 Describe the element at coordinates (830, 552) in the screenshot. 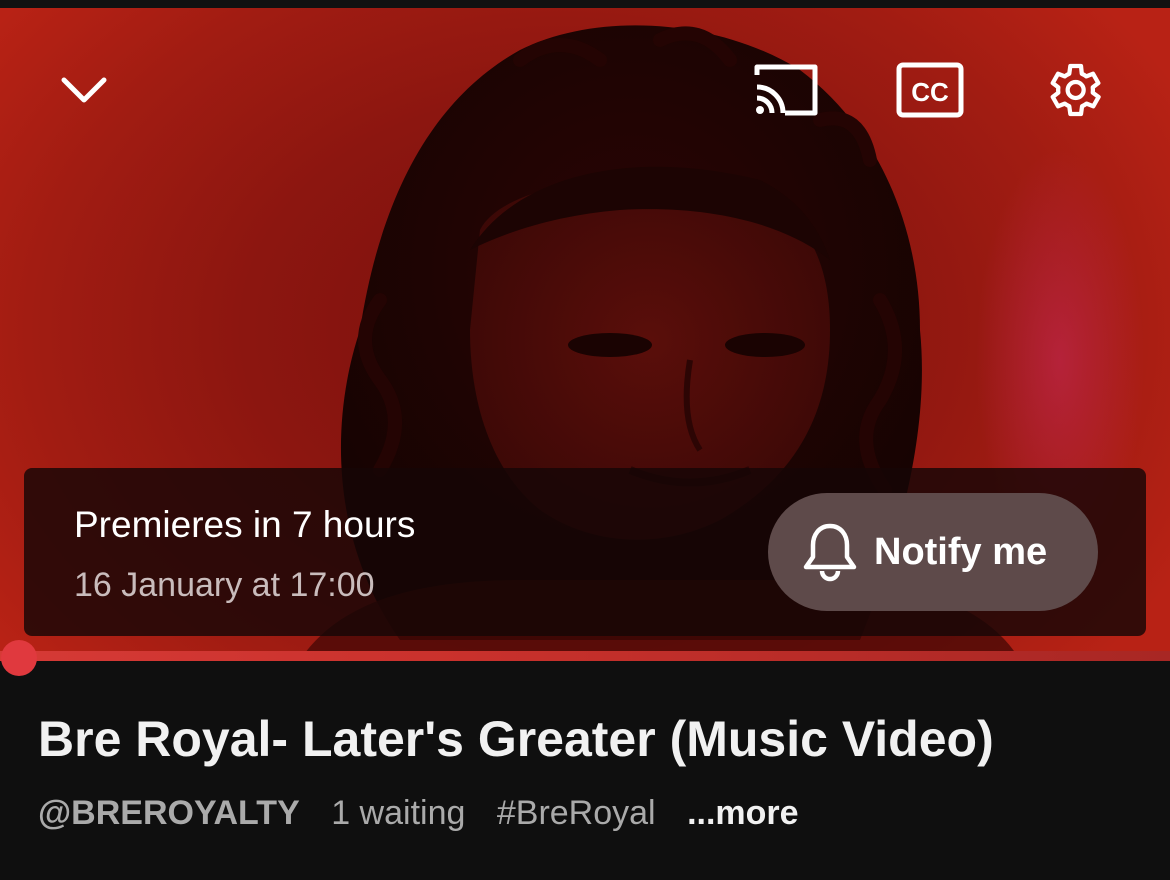

I see `bell-icon` at that location.